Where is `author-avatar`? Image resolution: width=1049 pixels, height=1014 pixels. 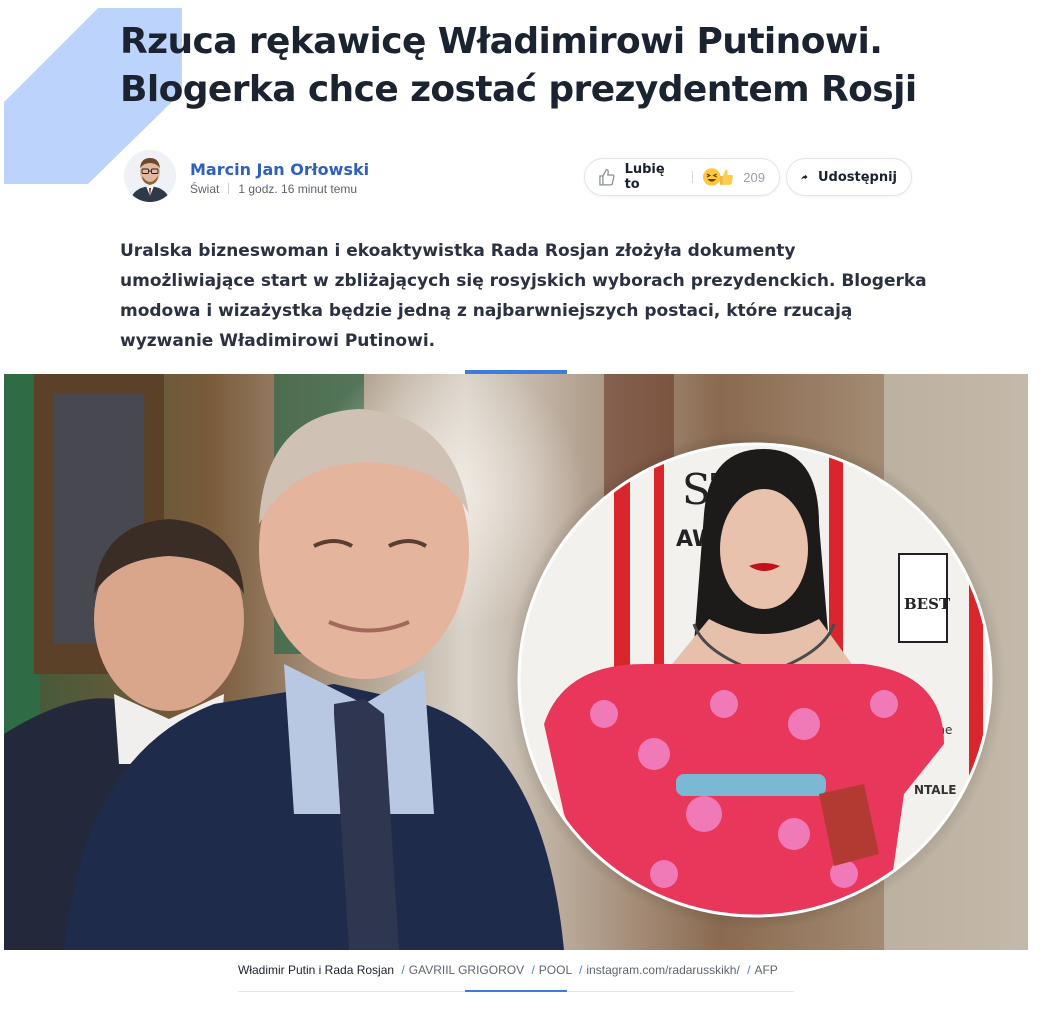
author-avatar is located at coordinates (150, 176).